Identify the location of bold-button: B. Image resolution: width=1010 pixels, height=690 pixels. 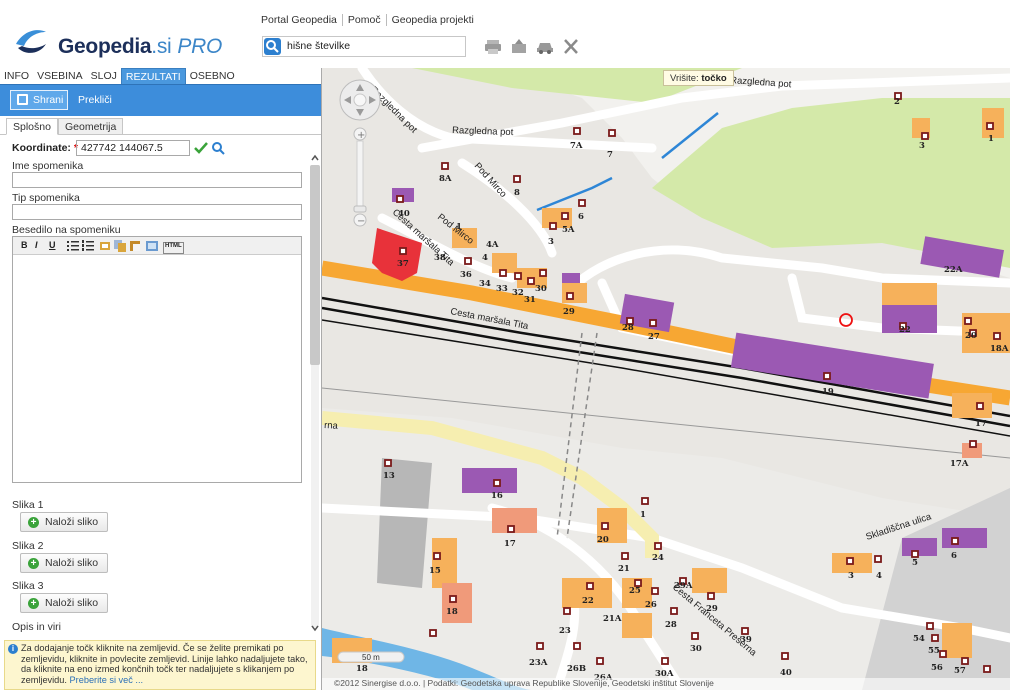
(24, 246).